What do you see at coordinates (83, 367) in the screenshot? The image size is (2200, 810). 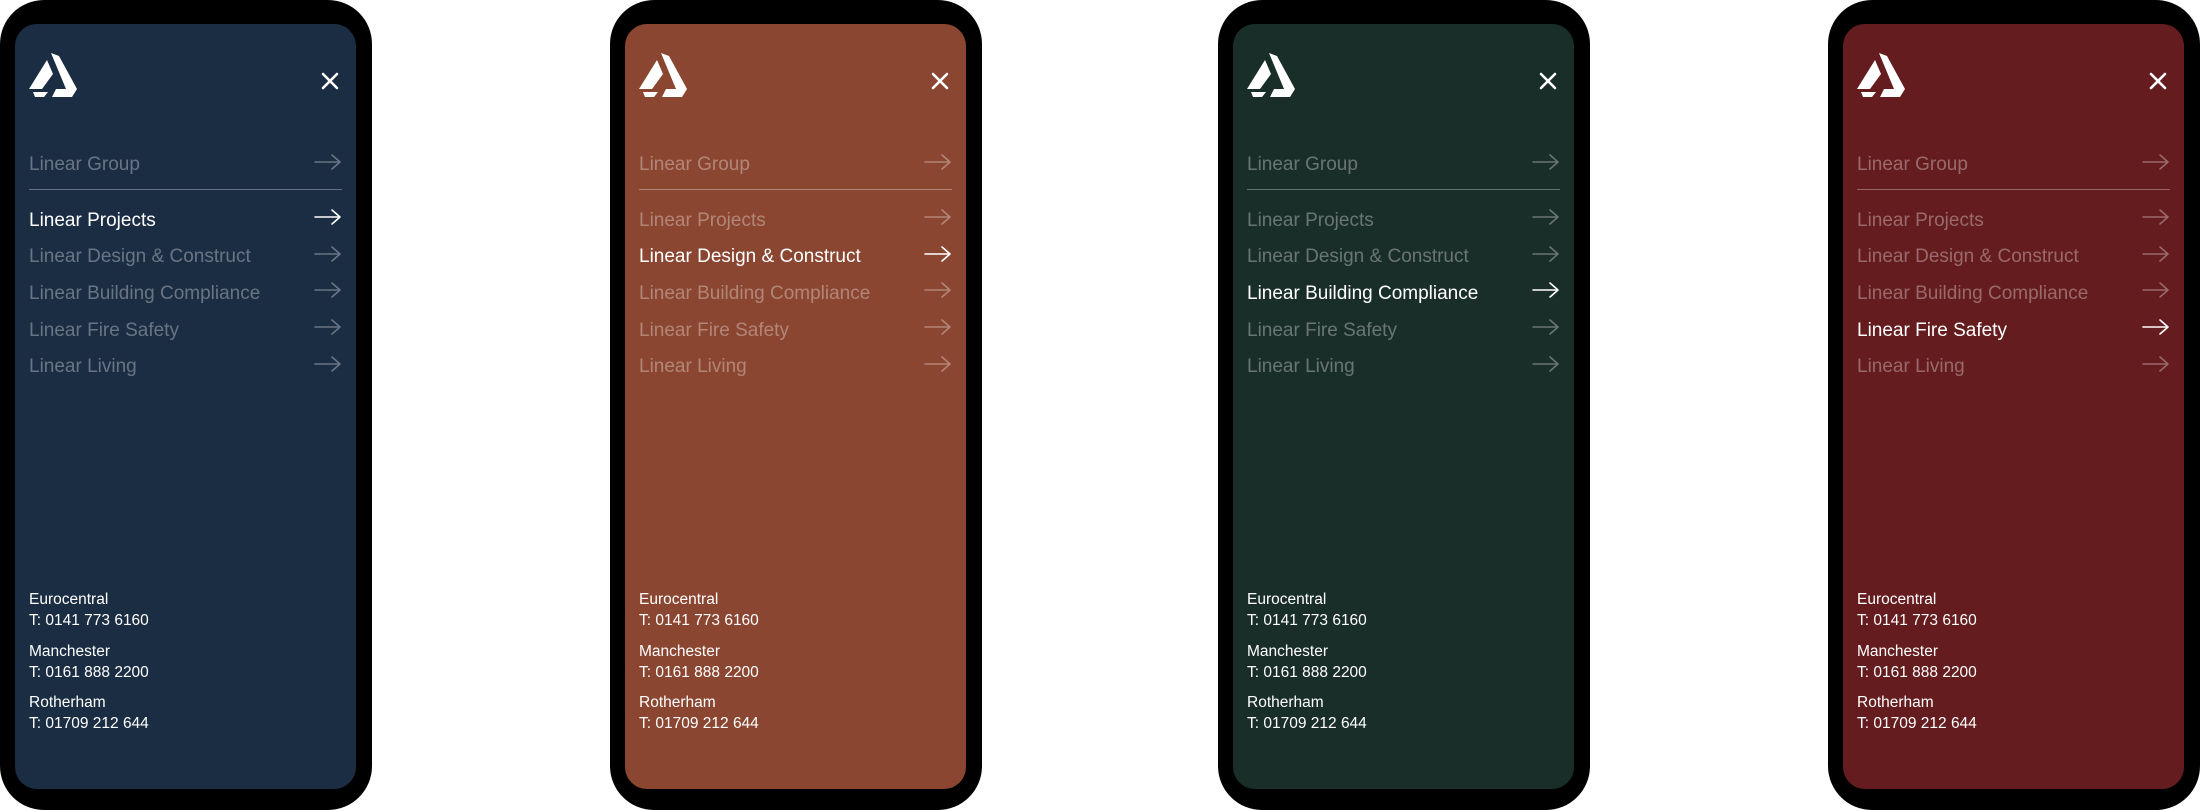 I see `nav-item-label: Linear Living` at bounding box center [83, 367].